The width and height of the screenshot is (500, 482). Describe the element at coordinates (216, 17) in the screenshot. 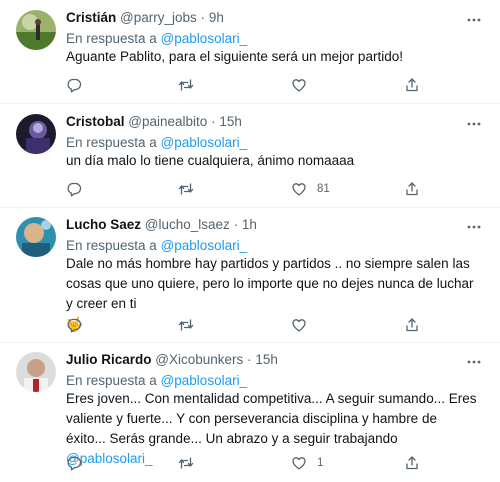

I see `timestamp: 9h` at that location.